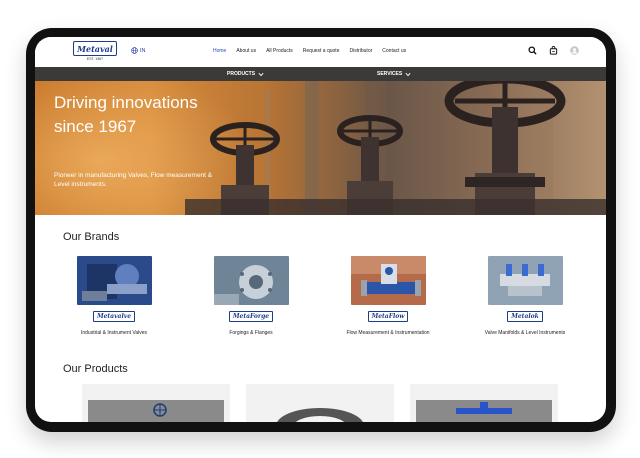  I want to click on user-icon, so click(574, 50).